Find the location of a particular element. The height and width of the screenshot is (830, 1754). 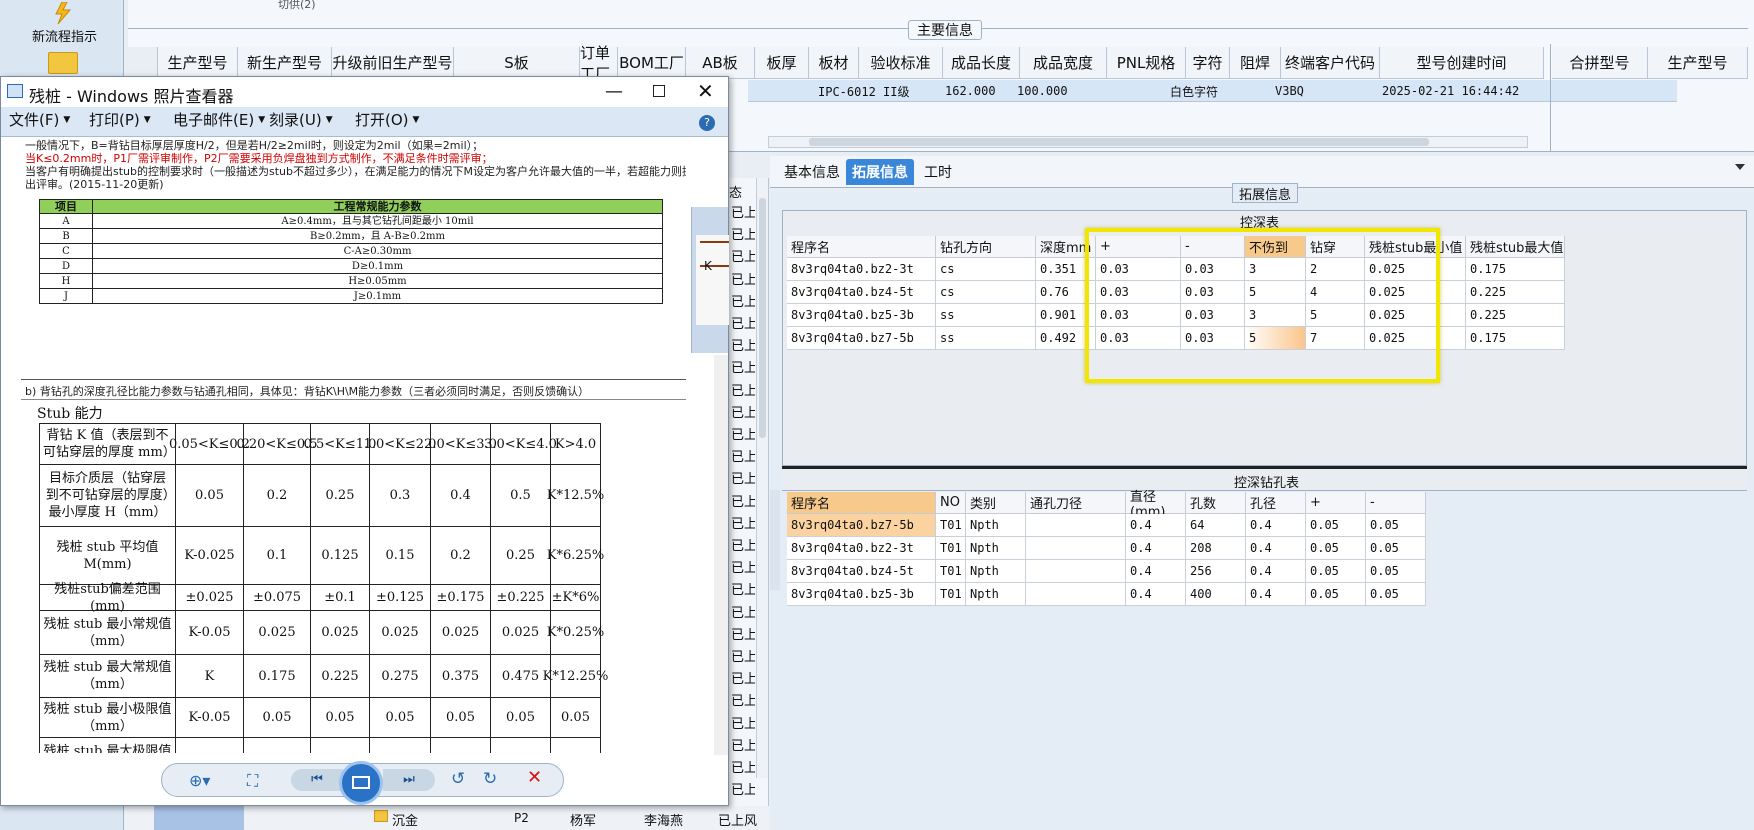

tab-work-hours: 工时 is located at coordinates (938, 172).